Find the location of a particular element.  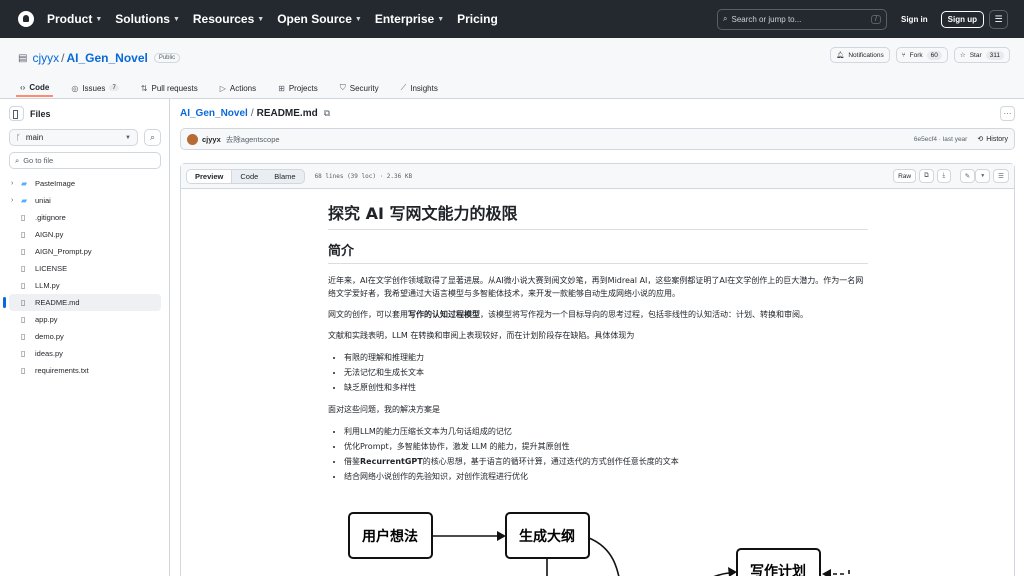

sidebar-item-uniai: › ▰ uniai is located at coordinates (85, 200).